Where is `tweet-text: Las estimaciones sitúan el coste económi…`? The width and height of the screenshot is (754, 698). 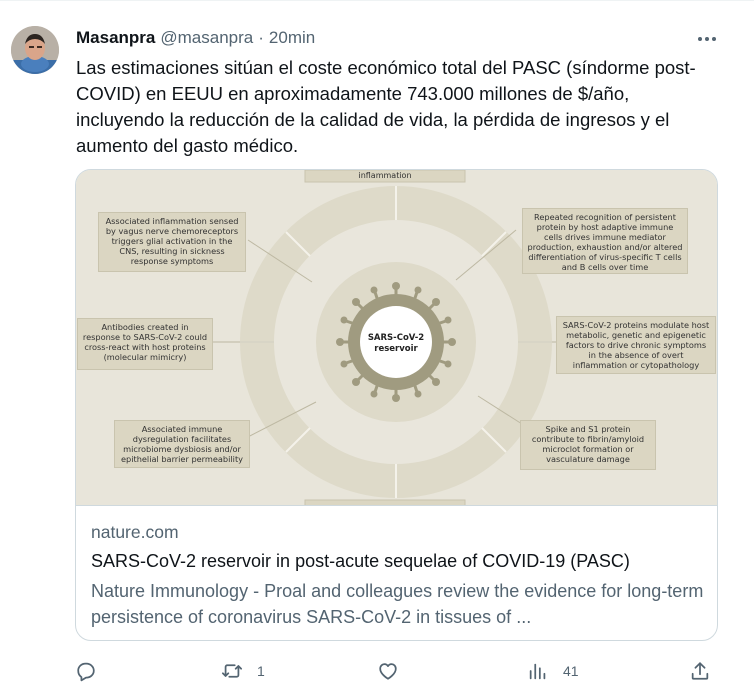
tweet-text: Las estimaciones sitúan el coste económi… is located at coordinates (386, 106).